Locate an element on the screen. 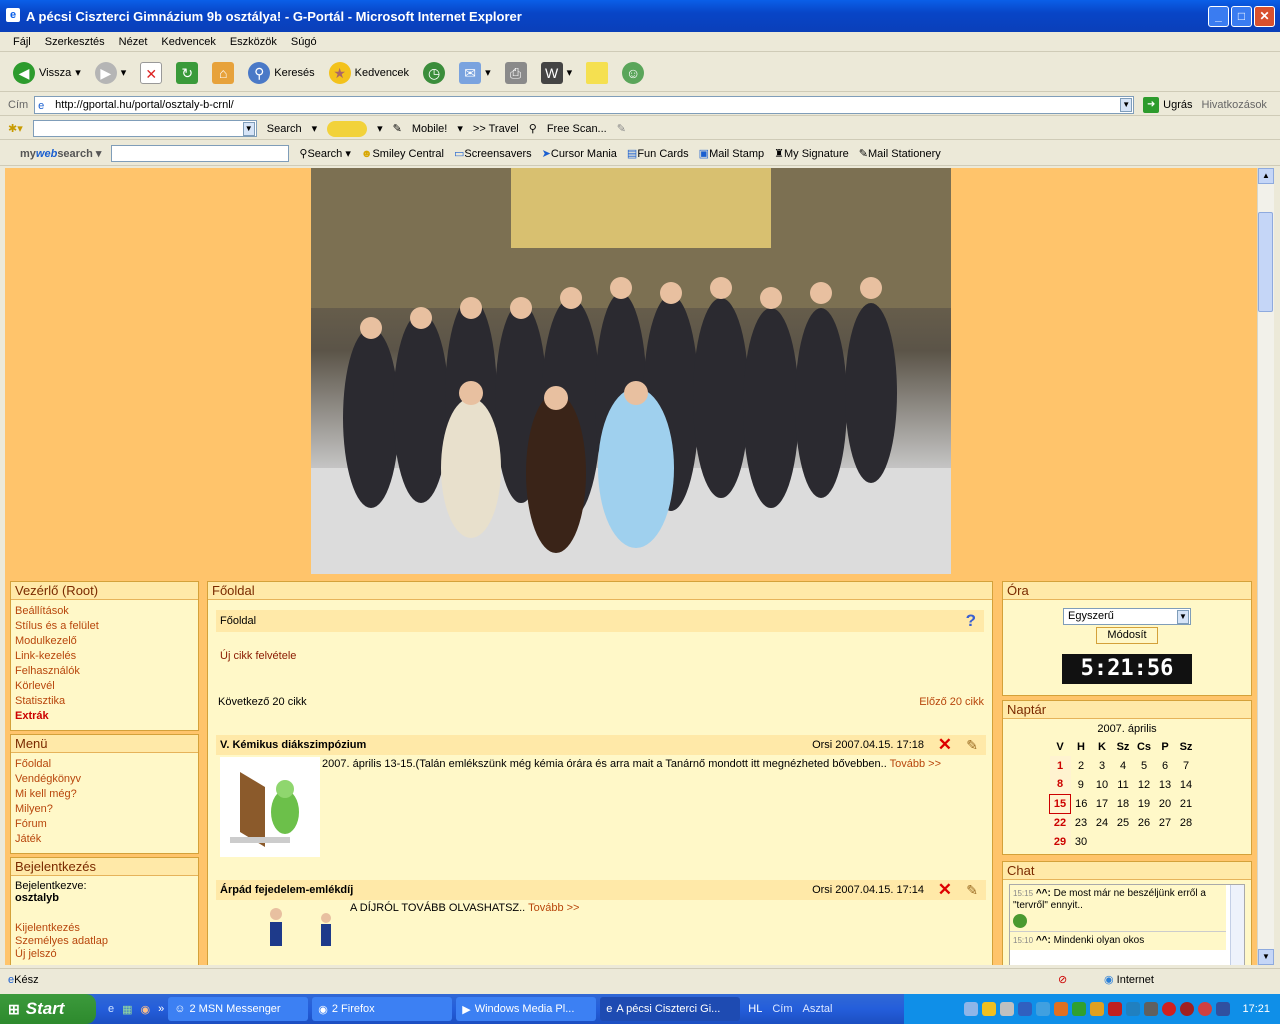 The image size is (1280, 1024). language-indicator: HL is located at coordinates (755, 1009).